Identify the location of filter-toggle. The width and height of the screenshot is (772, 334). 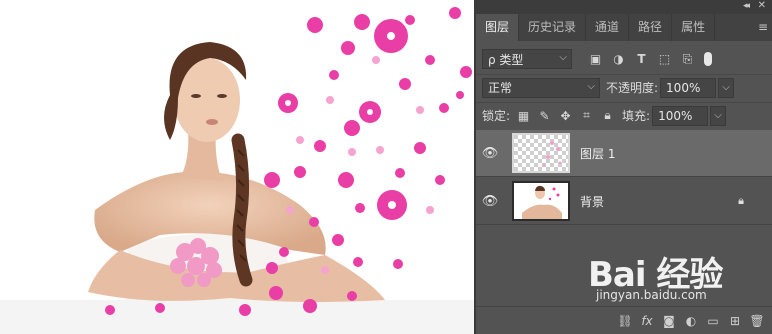
(708, 59).